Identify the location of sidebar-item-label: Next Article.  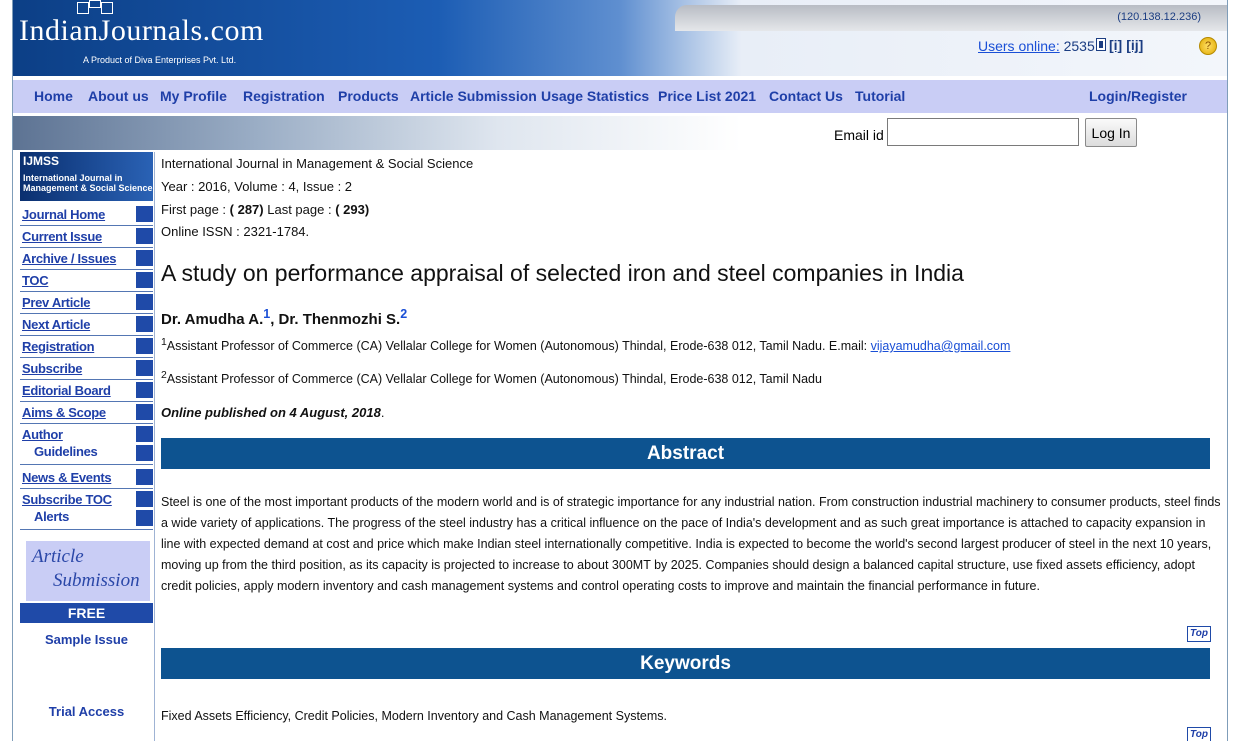
(56, 324).